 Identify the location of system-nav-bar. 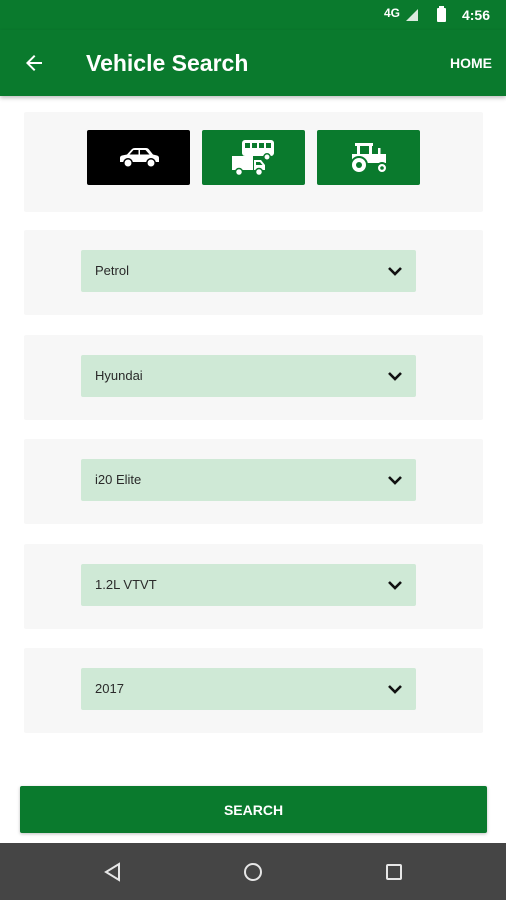
(253, 871).